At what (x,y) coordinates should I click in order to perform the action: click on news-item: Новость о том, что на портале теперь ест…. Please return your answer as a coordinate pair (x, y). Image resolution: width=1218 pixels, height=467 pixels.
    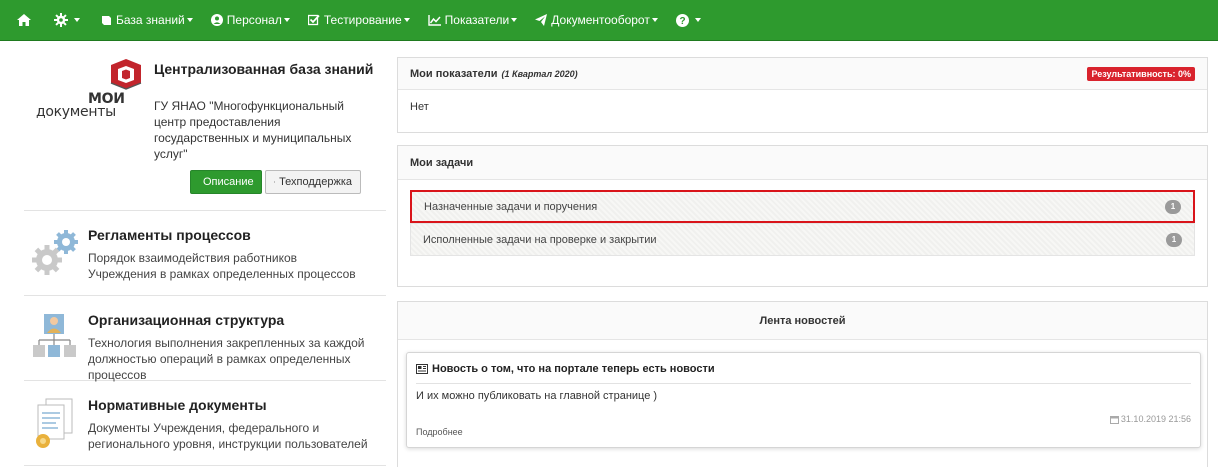
    Looking at the image, I should click on (803, 400).